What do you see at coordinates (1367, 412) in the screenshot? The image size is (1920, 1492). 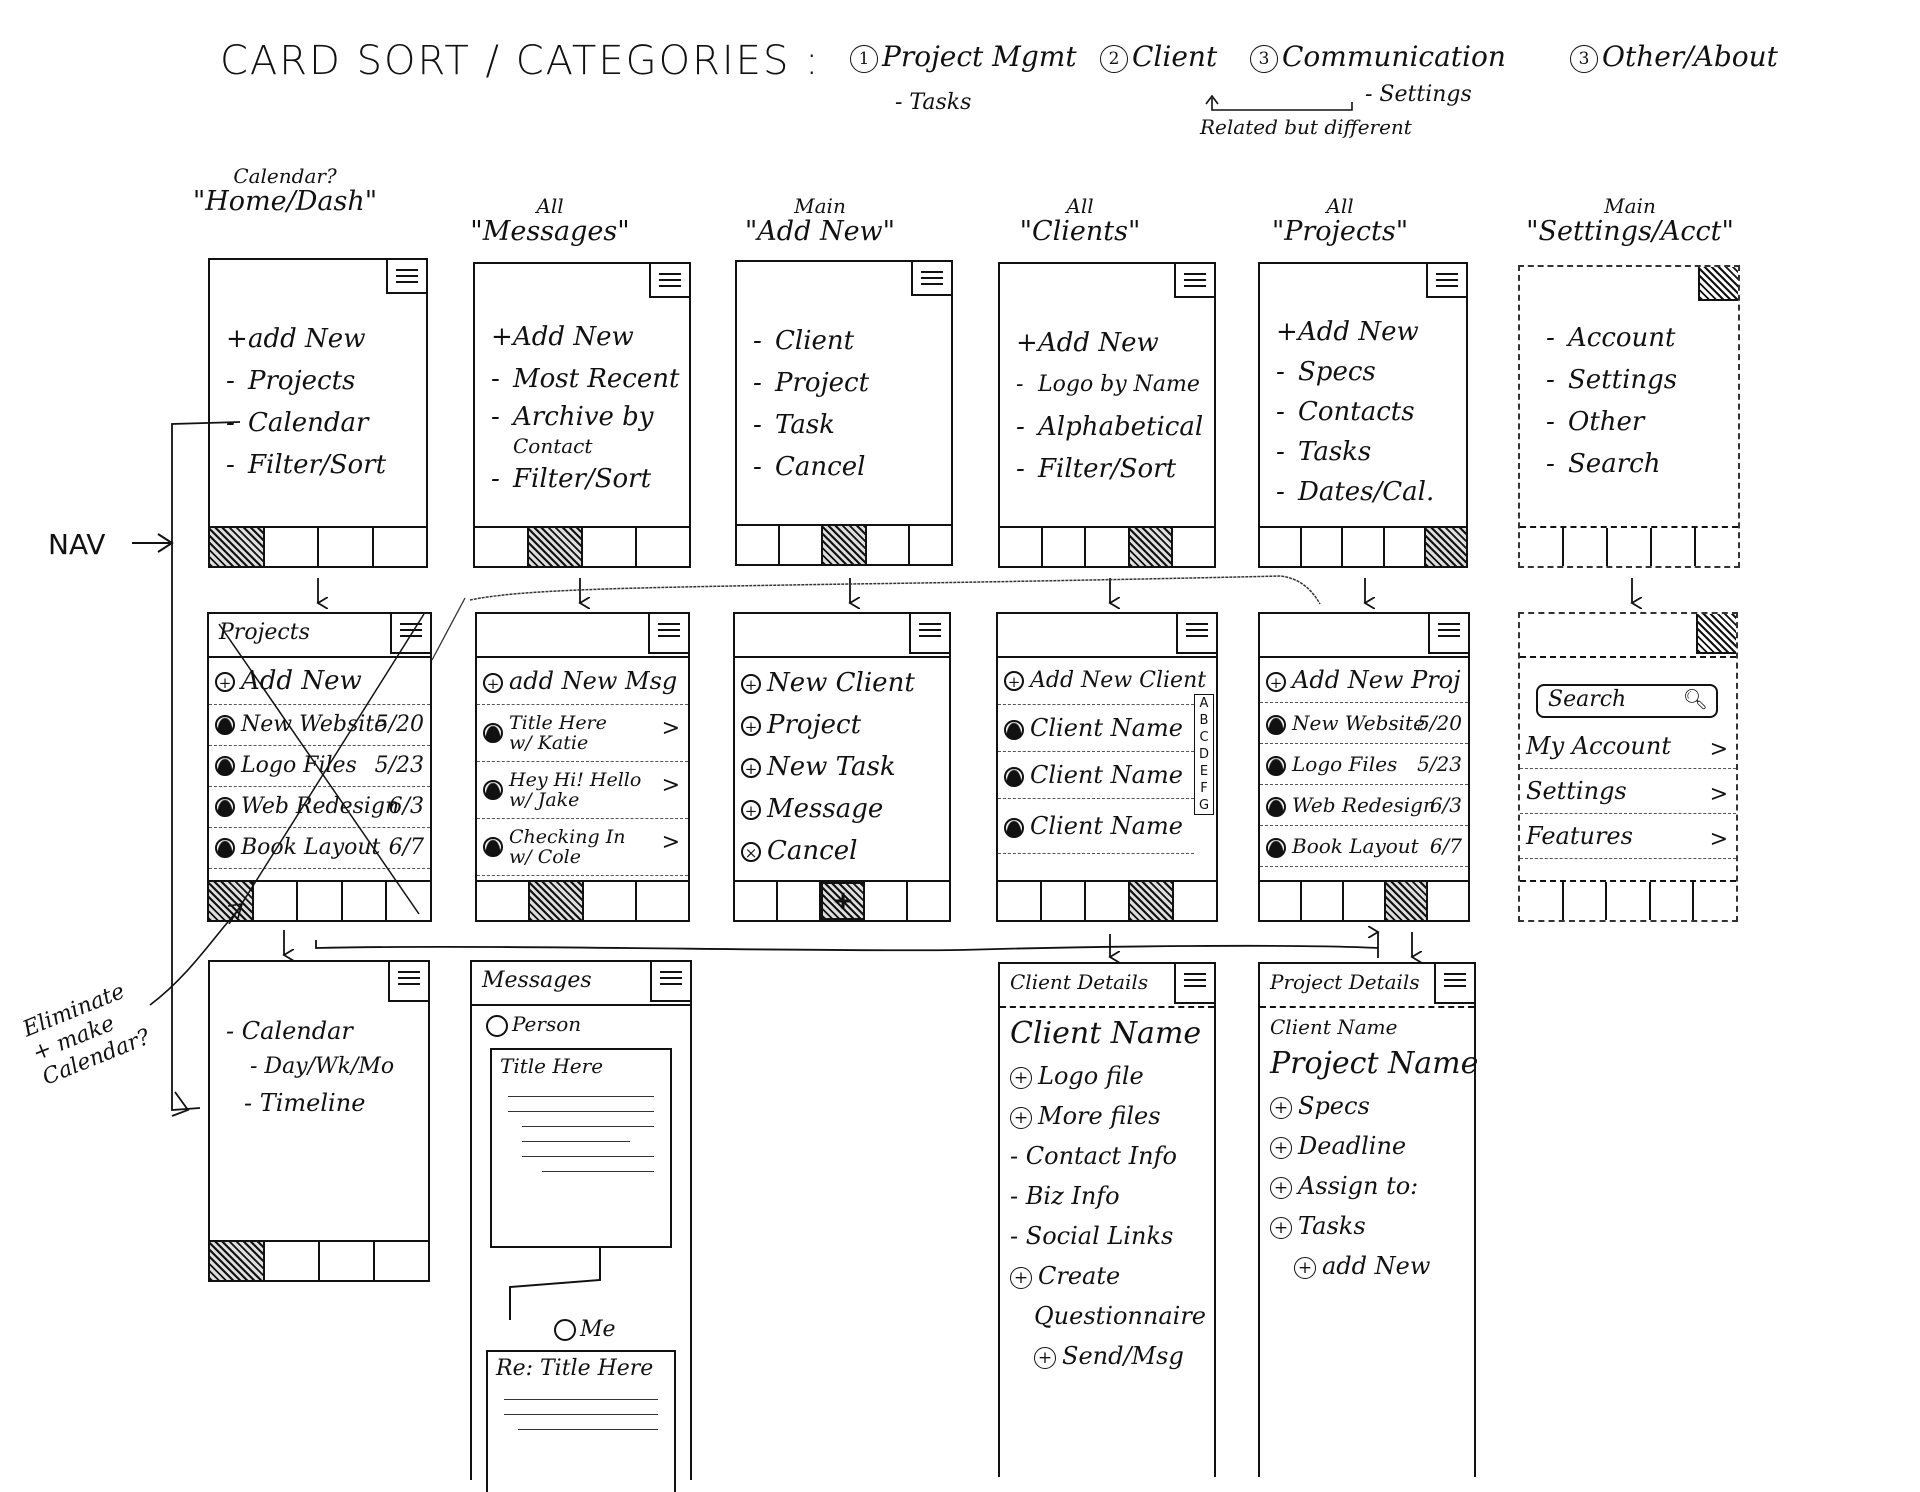 I see `list-item: - Contacts` at bounding box center [1367, 412].